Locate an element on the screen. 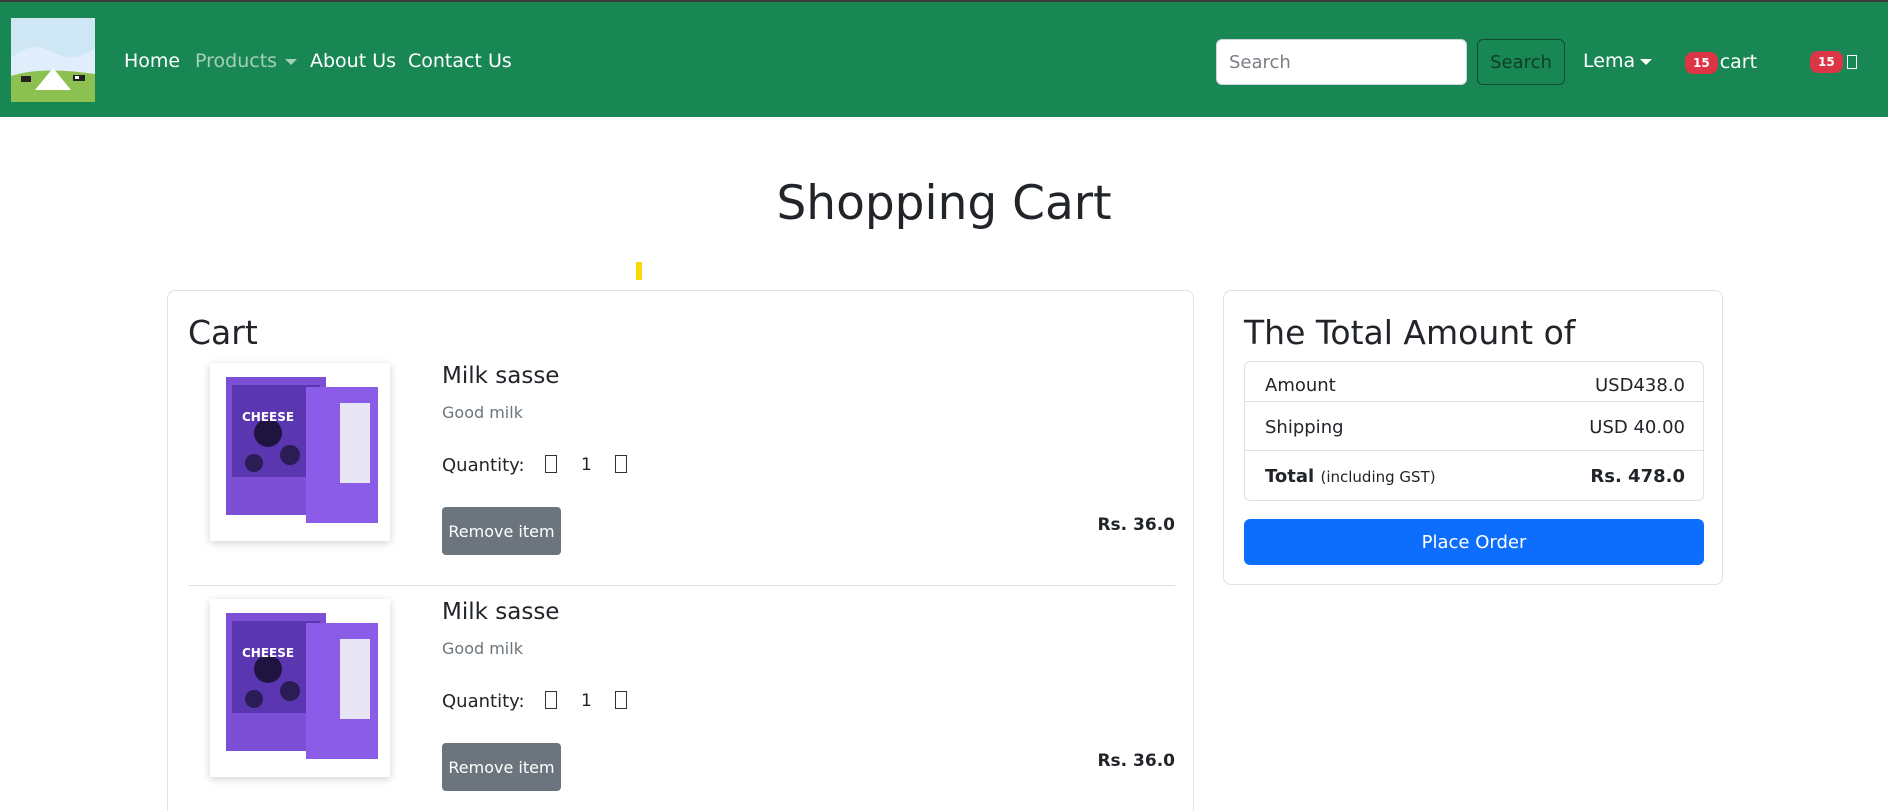  summary-title: The Total Amount of is located at coordinates (1410, 332).